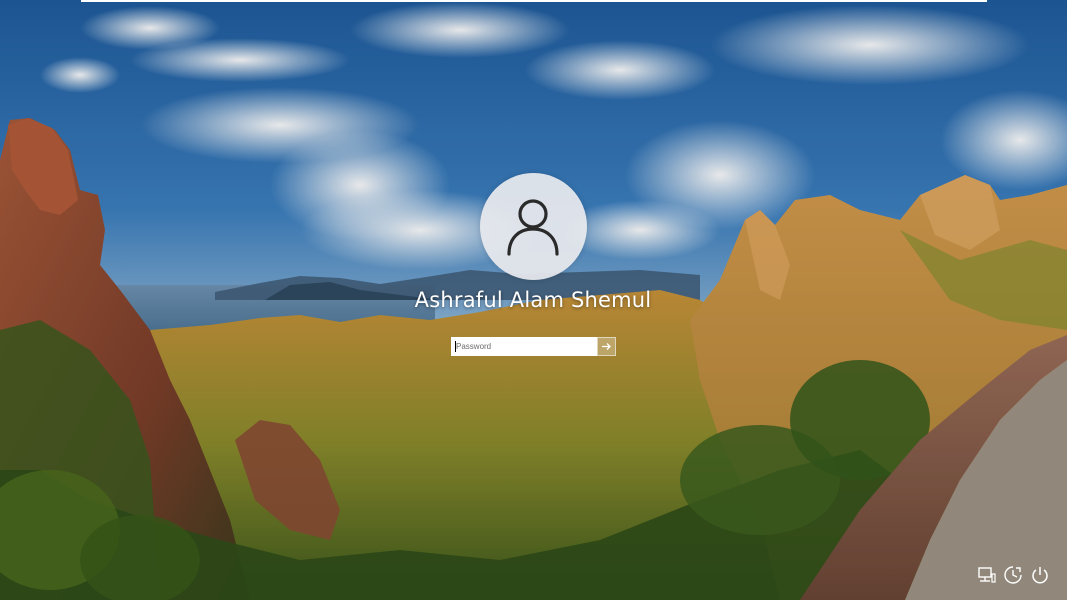  I want to click on ease-of-access-icon, so click(1013, 575).